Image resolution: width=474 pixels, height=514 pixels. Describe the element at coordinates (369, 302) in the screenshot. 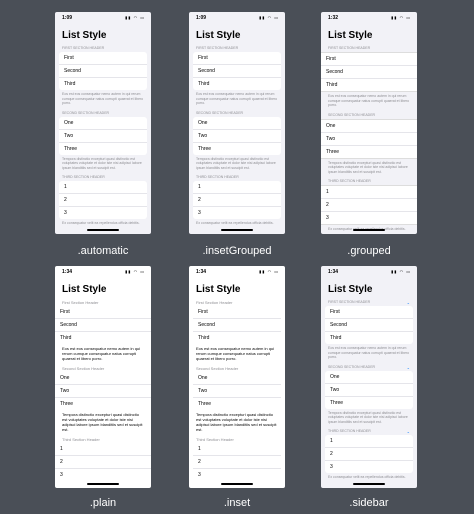

I see `section-header: FIRST SECTION HEADER ⌄` at that location.